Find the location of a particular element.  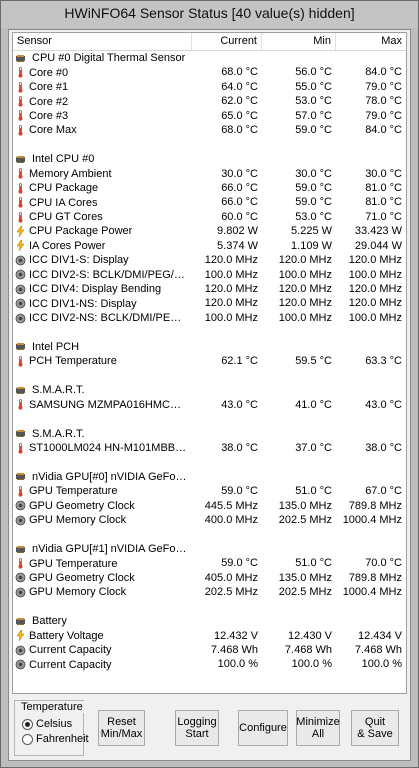

quit-save-button: Quit & Save is located at coordinates (375, 728).